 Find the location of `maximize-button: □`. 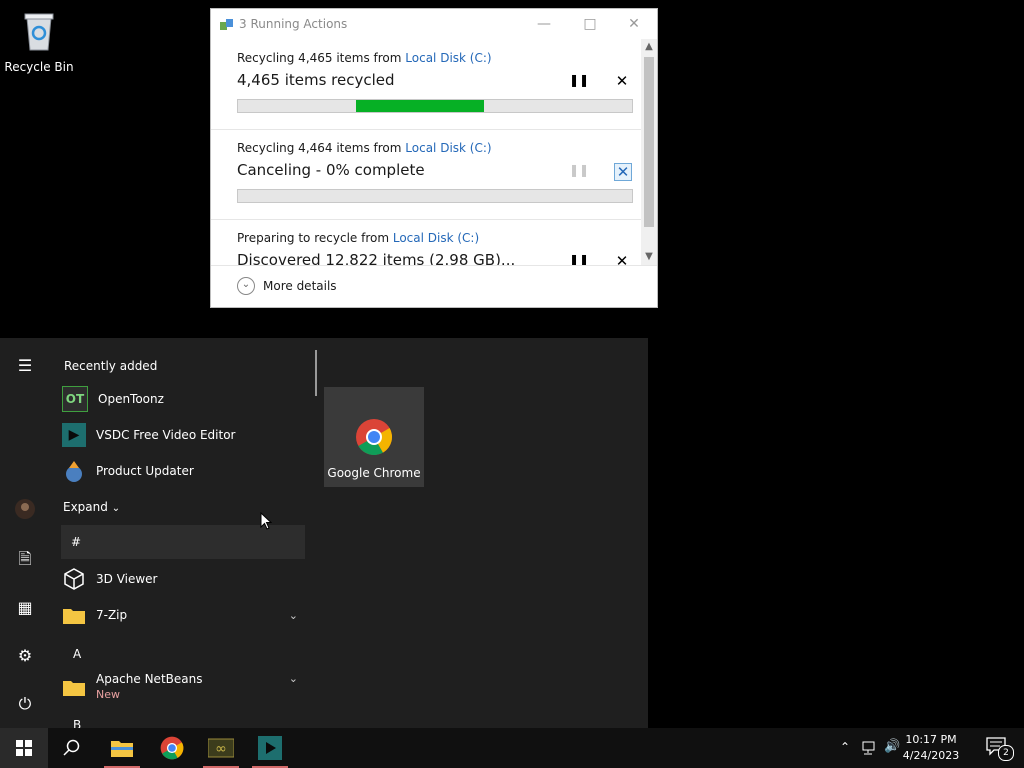

maximize-button: □ is located at coordinates (590, 24).